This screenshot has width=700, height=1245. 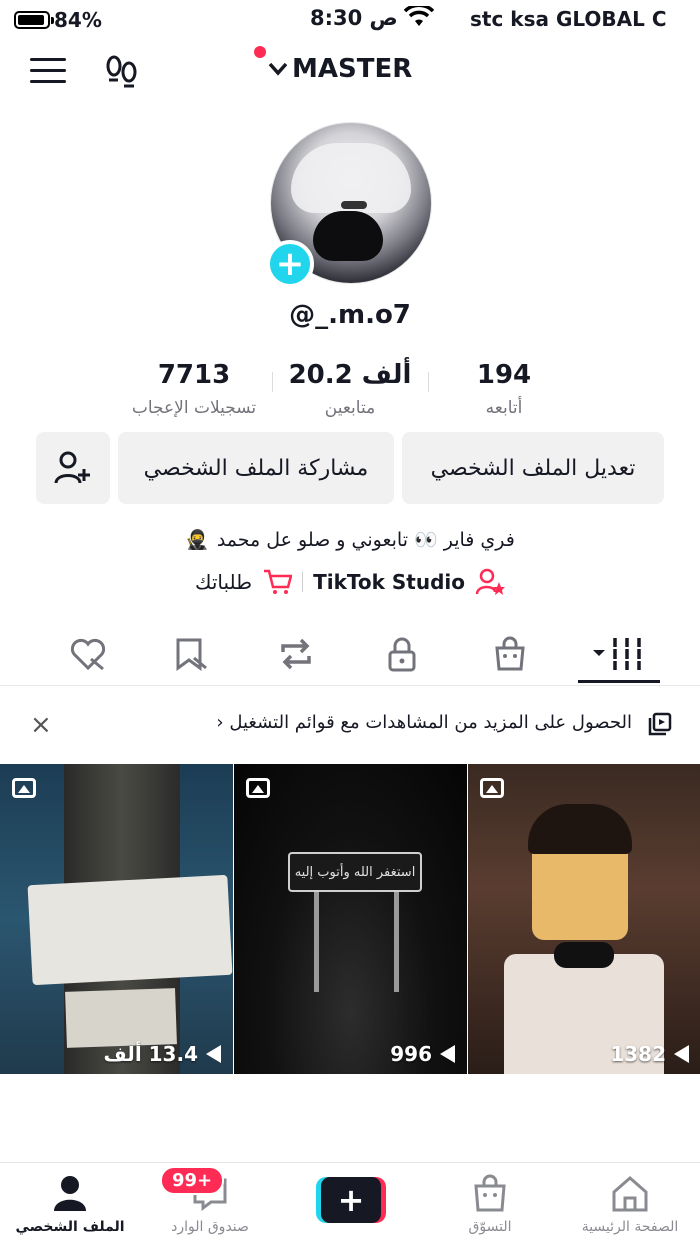 I want to click on menu-icon, so click(x=48, y=71).